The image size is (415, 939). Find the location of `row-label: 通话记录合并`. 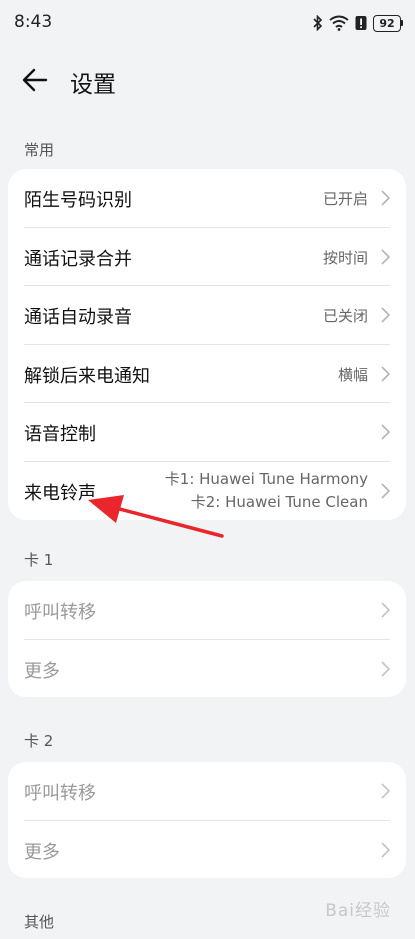

row-label: 通话记录合并 is located at coordinates (78, 259).